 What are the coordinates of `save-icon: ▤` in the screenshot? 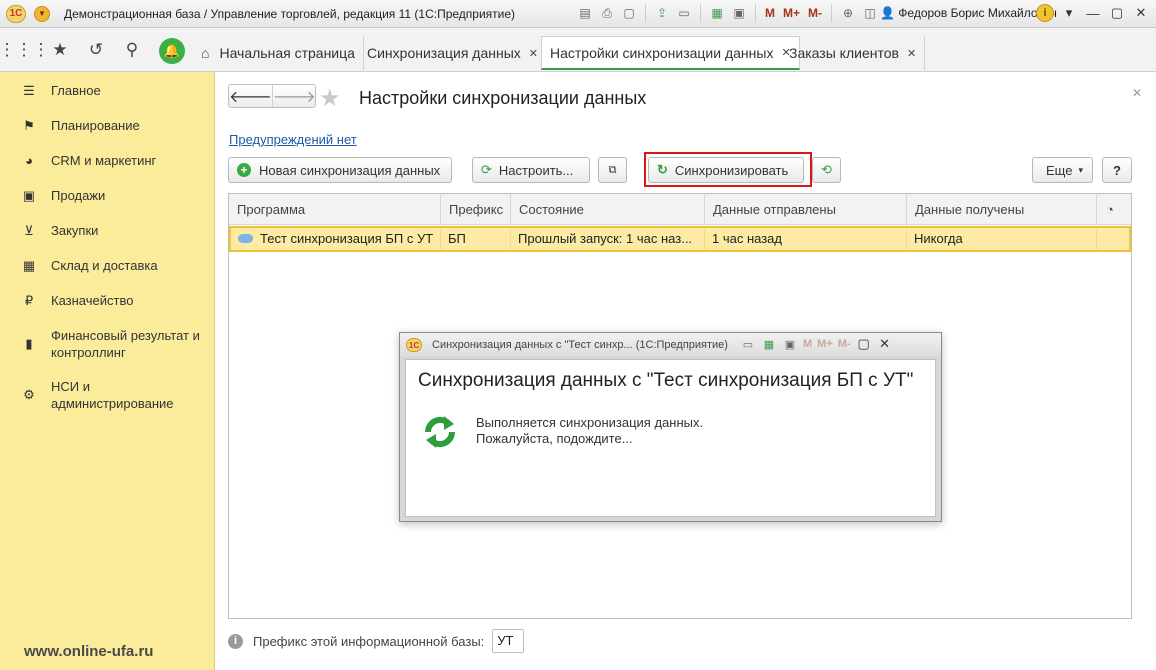 It's located at (585, 13).